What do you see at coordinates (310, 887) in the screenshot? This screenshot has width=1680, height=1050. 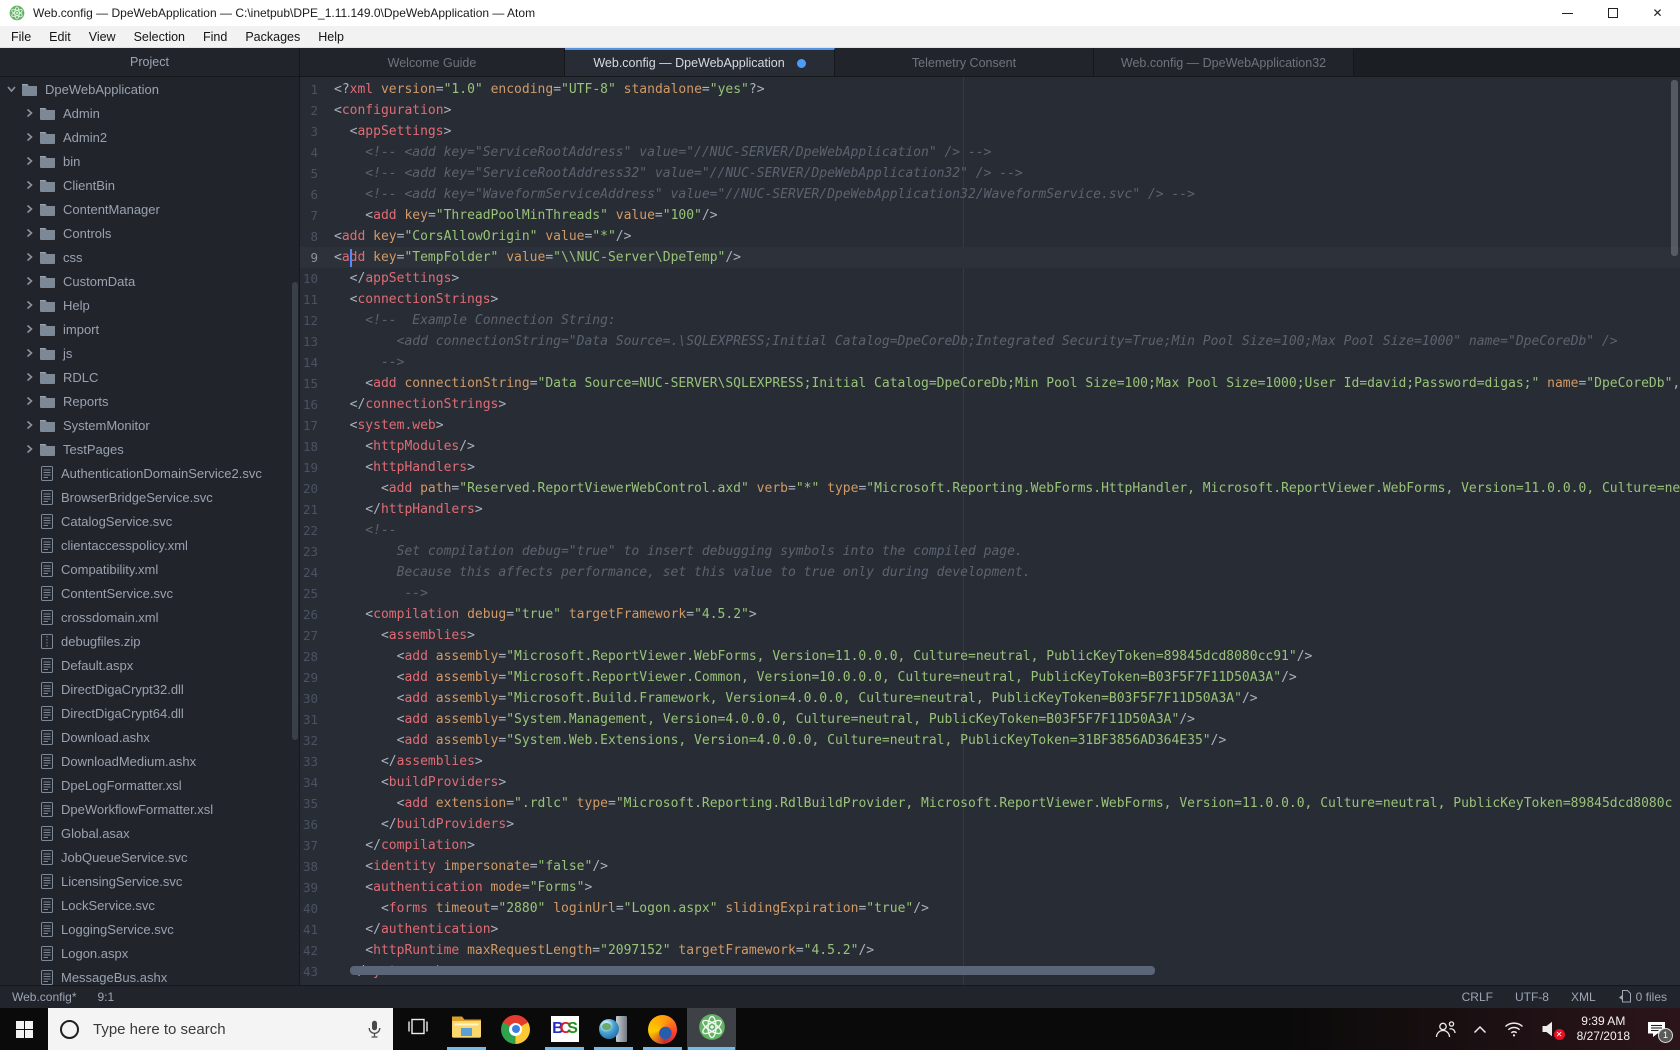 I see `line-number: 39` at bounding box center [310, 887].